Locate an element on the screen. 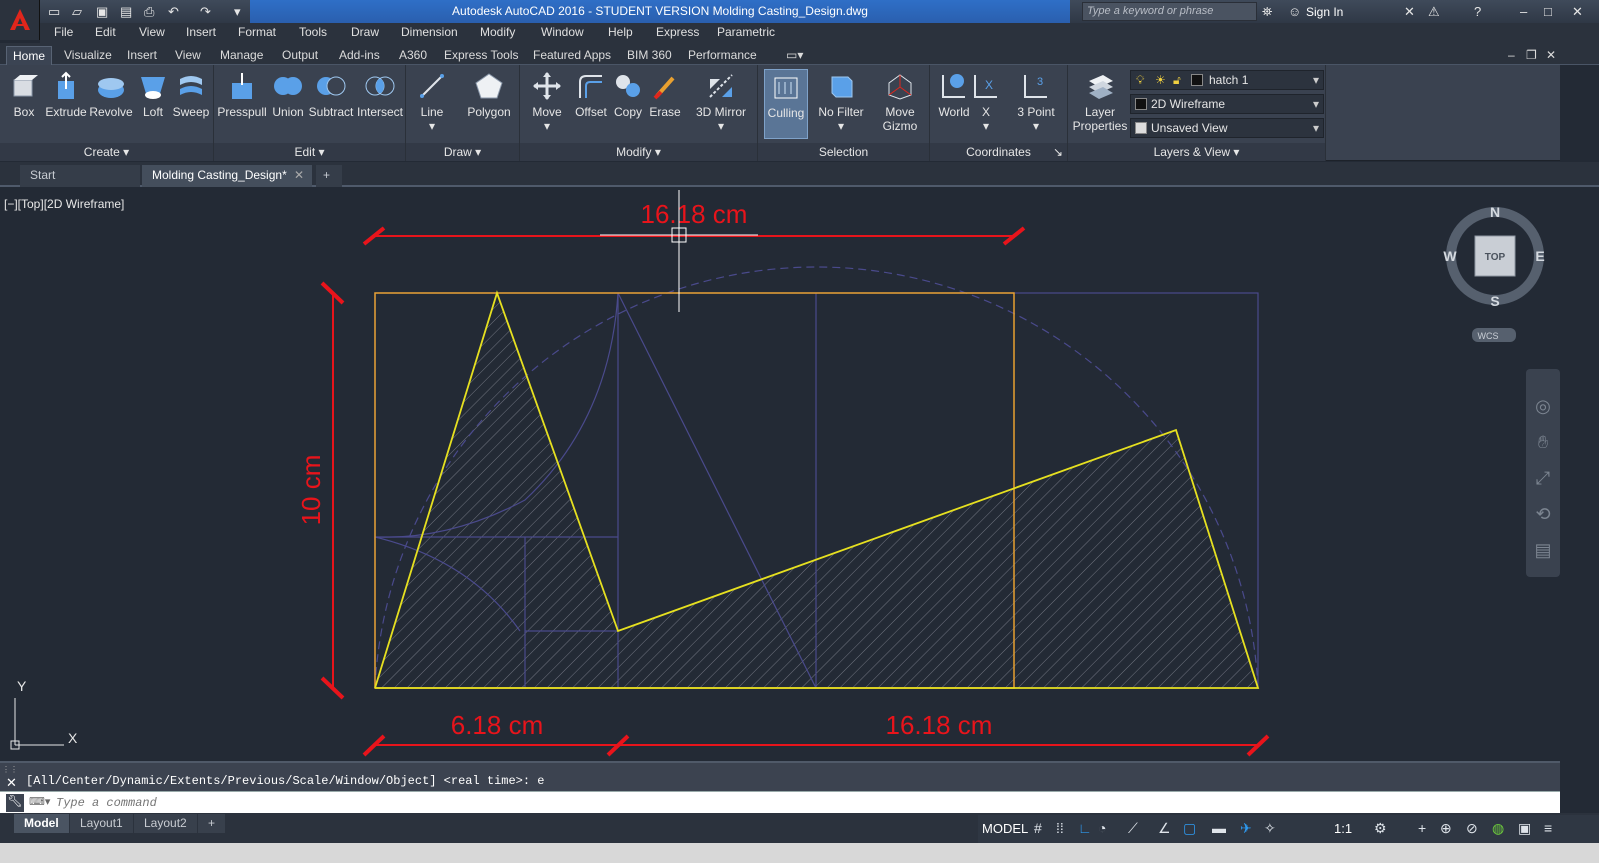 The width and height of the screenshot is (1599, 863). intersect-button: Intersect is located at coordinates (380, 94).